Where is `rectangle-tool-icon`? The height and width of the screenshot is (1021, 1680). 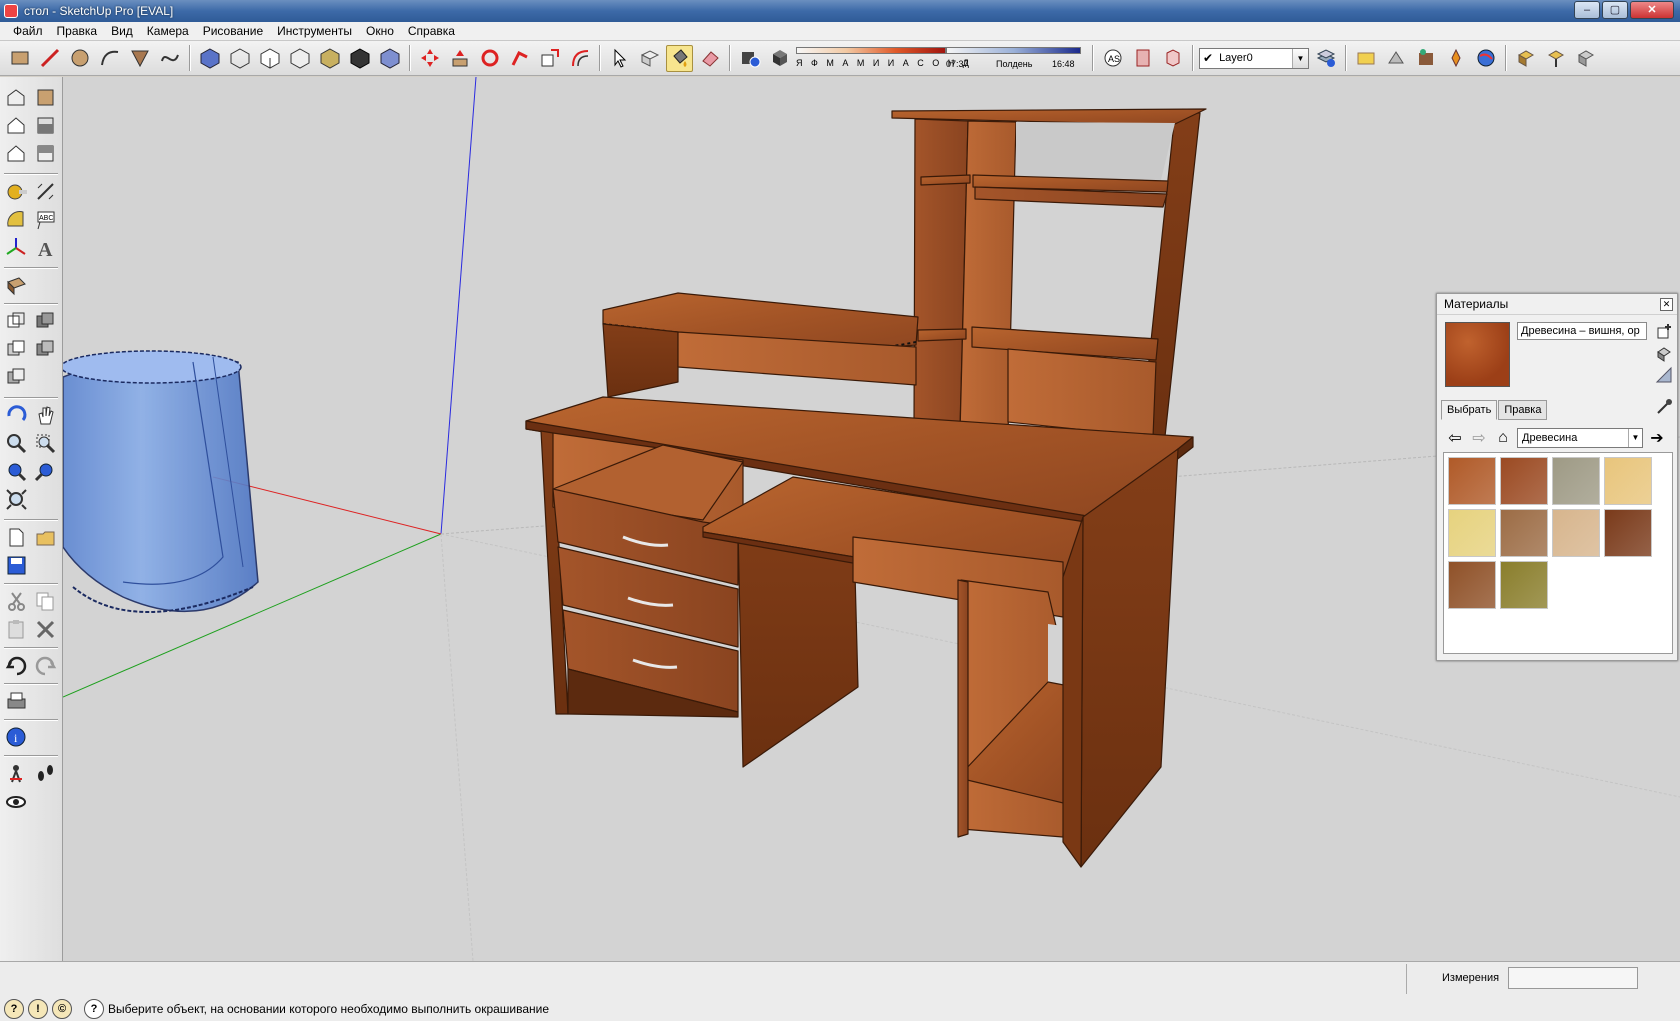
rectangle-tool-icon is located at coordinates (19, 58).